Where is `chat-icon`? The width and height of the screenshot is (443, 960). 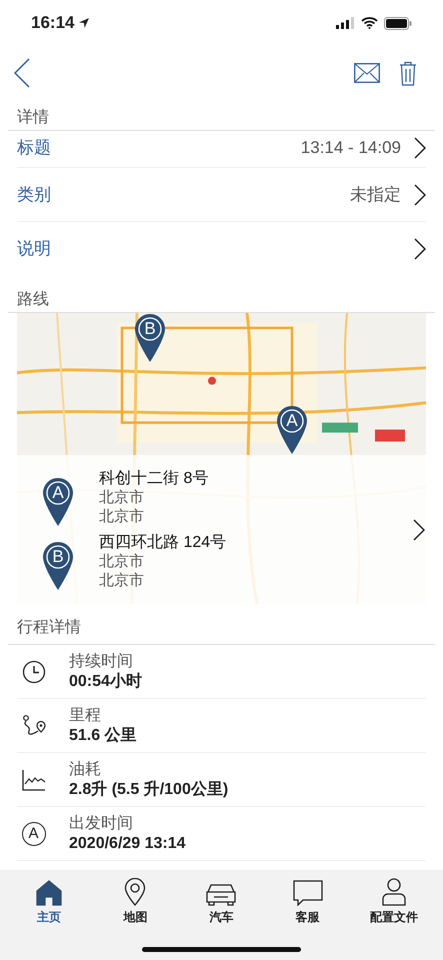
chat-icon is located at coordinates (307, 893).